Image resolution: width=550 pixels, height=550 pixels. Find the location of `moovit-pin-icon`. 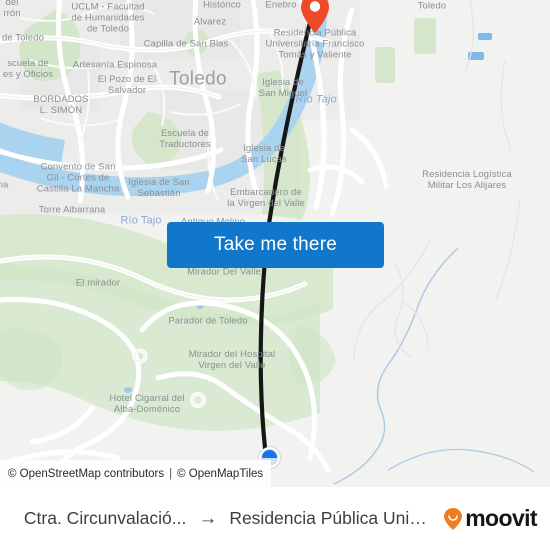

moovit-pin-icon is located at coordinates (453, 518).